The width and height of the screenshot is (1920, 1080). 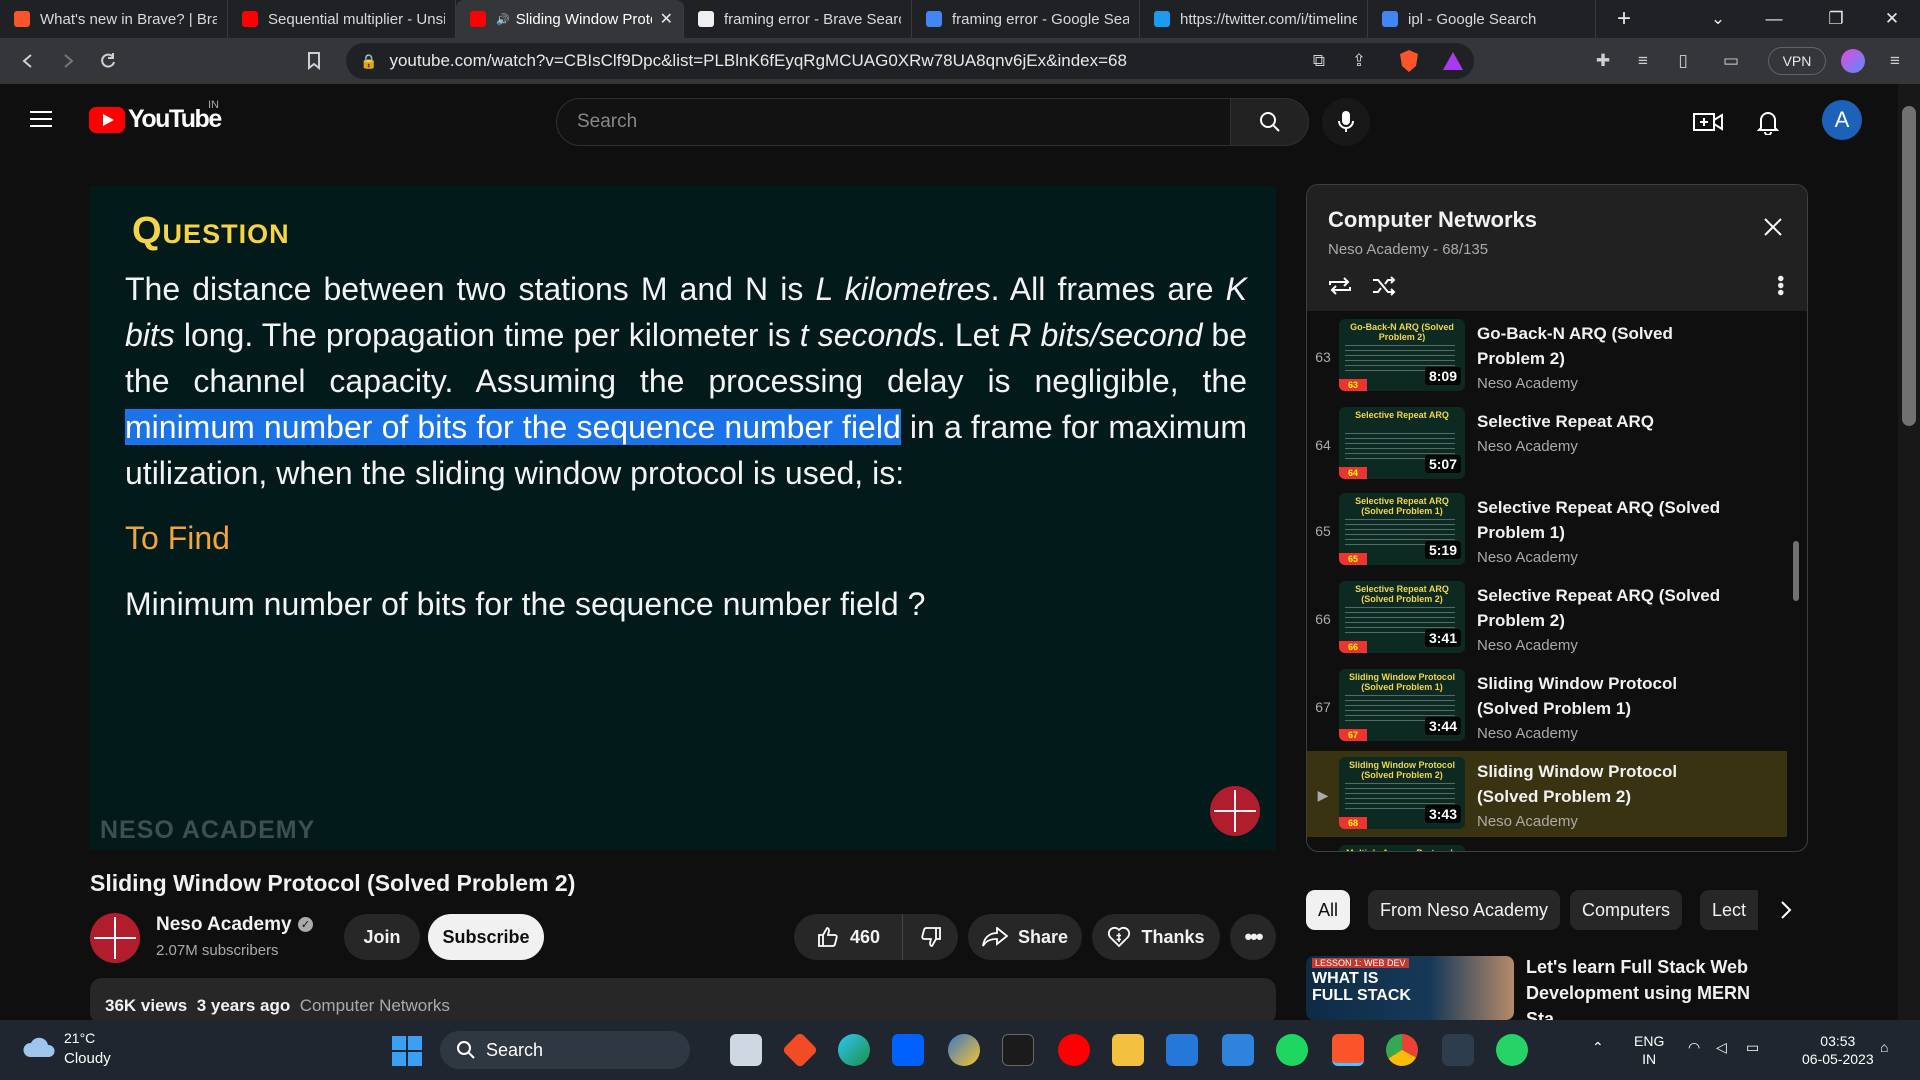 I want to click on reload-button, so click(x=108, y=61).